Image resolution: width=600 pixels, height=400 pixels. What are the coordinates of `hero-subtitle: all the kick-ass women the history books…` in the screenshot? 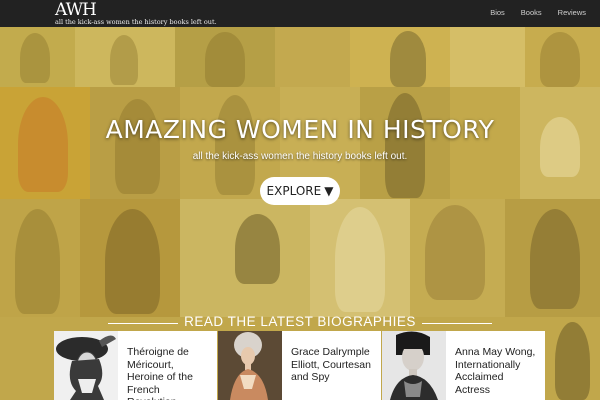 It's located at (300, 156).